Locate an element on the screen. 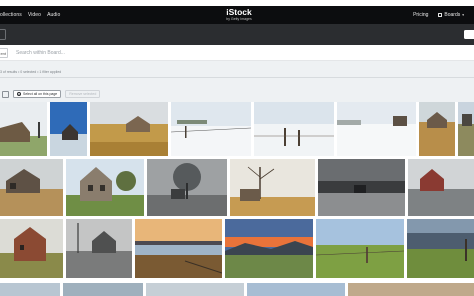 The width and height of the screenshot is (474, 296). image-thumb-bw-tree-cabin is located at coordinates (187, 187).